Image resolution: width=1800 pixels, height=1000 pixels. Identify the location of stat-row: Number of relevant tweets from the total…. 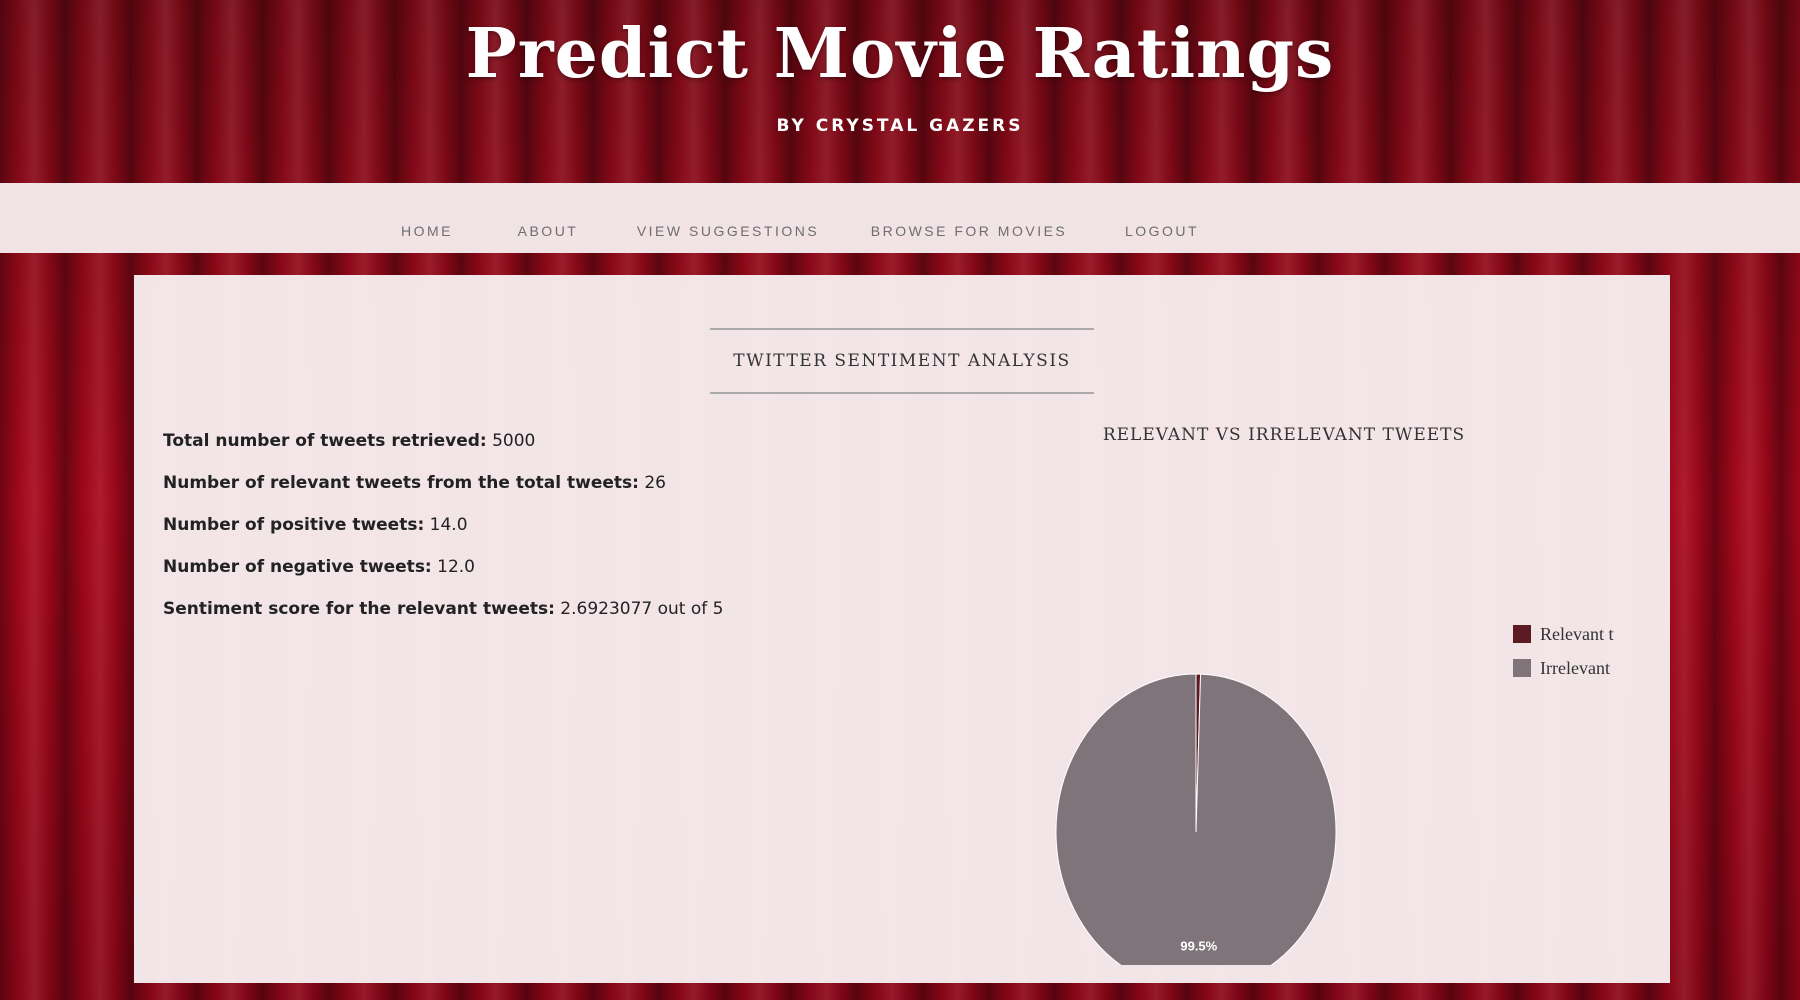
(513, 483).